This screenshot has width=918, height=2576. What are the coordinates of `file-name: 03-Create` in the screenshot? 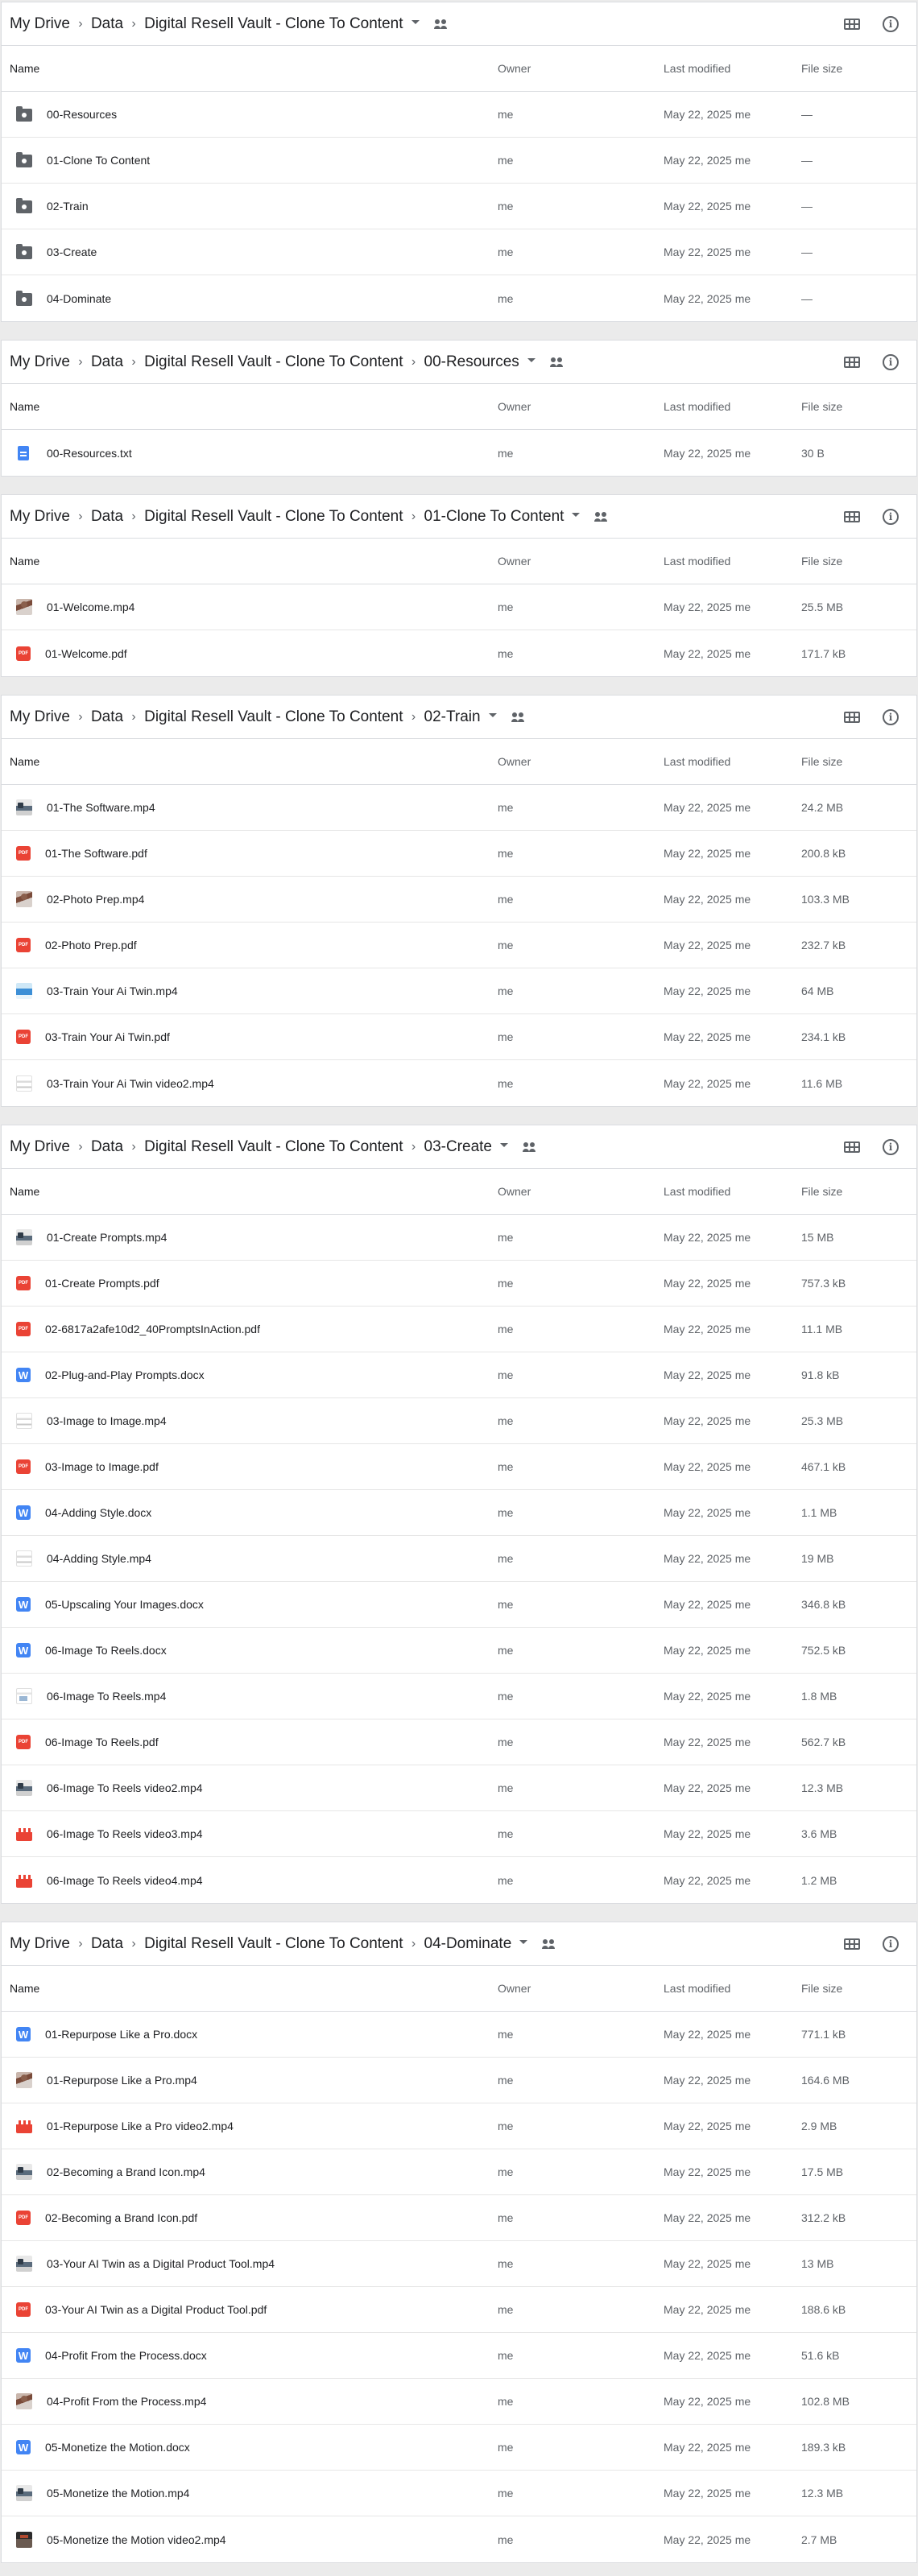 It's located at (72, 252).